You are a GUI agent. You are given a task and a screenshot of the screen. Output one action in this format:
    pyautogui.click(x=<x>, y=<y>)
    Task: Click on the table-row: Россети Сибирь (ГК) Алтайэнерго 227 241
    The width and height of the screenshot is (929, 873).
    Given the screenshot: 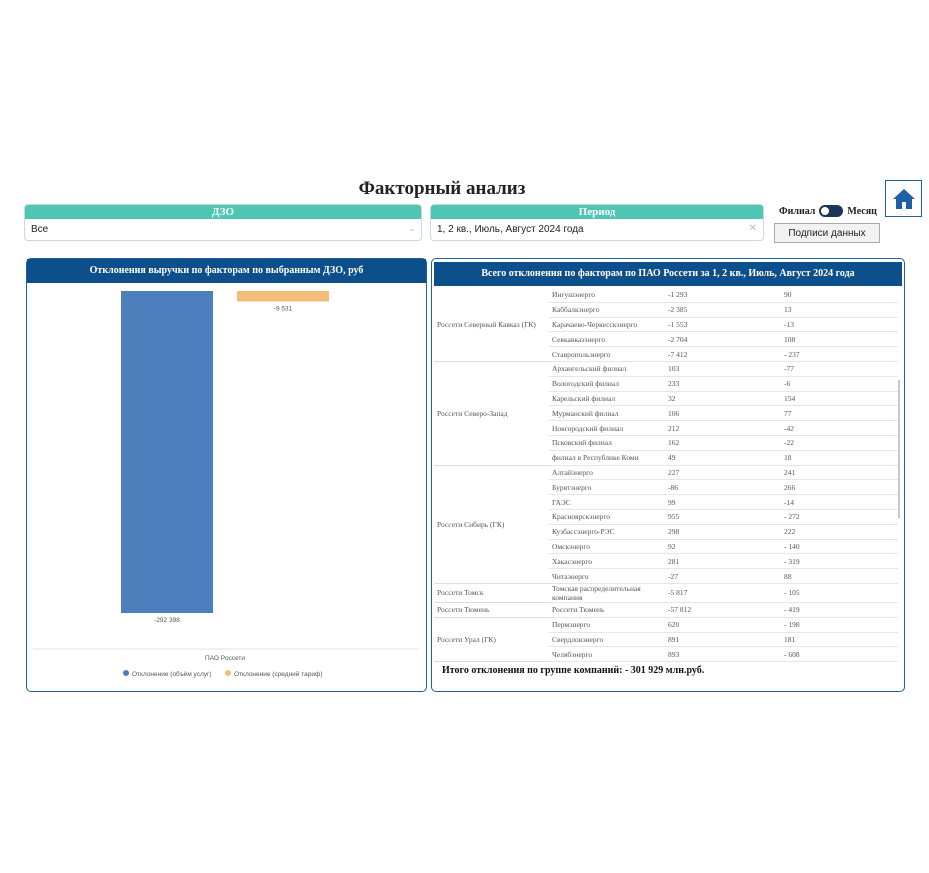 What is the action you would take?
    pyautogui.click(x=666, y=524)
    